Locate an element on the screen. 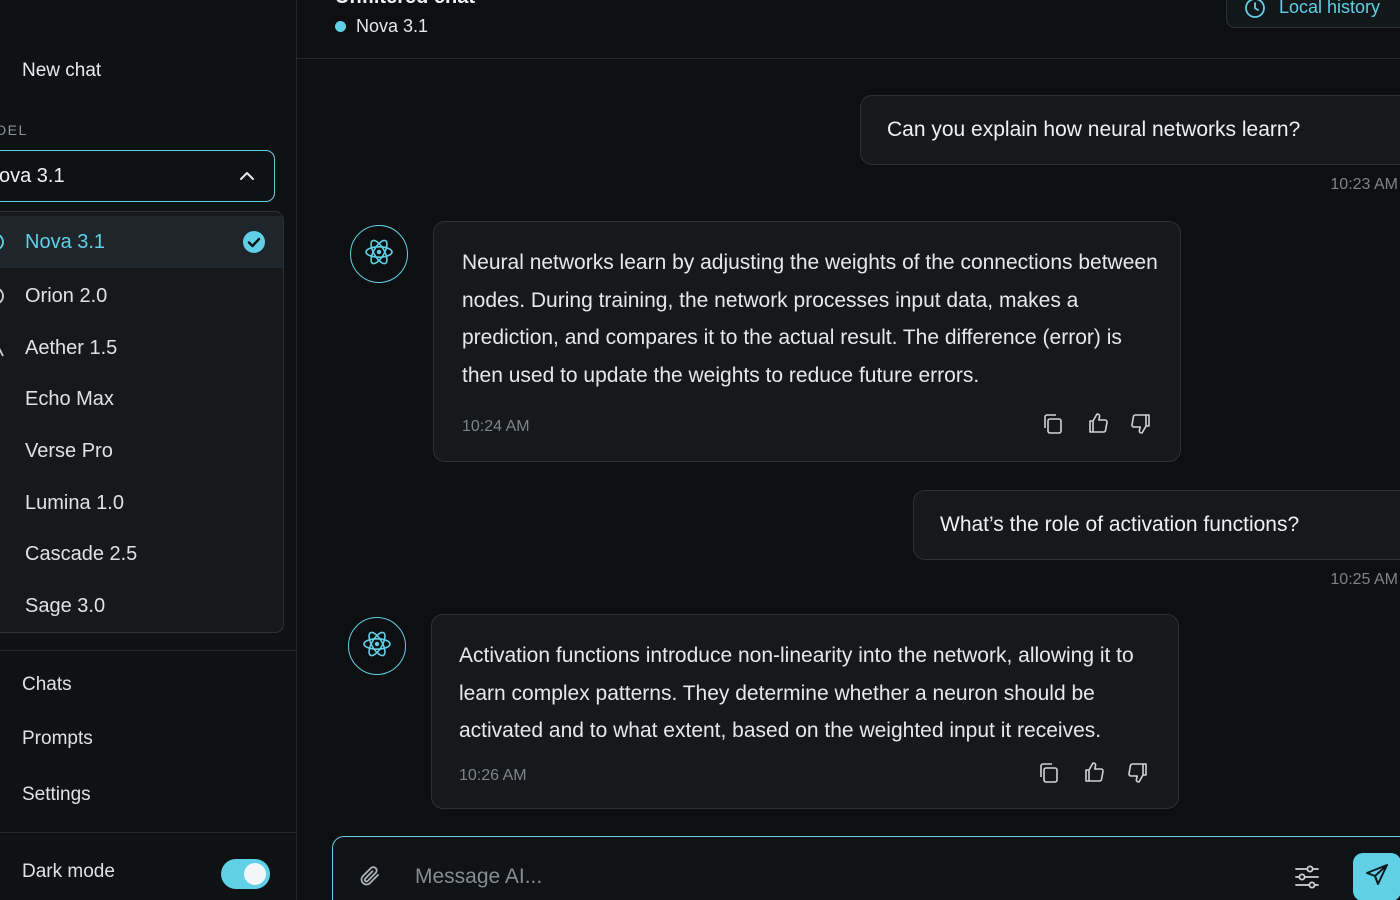 This screenshot has width=1400, height=900. local-history-button: Local history is located at coordinates (1313, 14).